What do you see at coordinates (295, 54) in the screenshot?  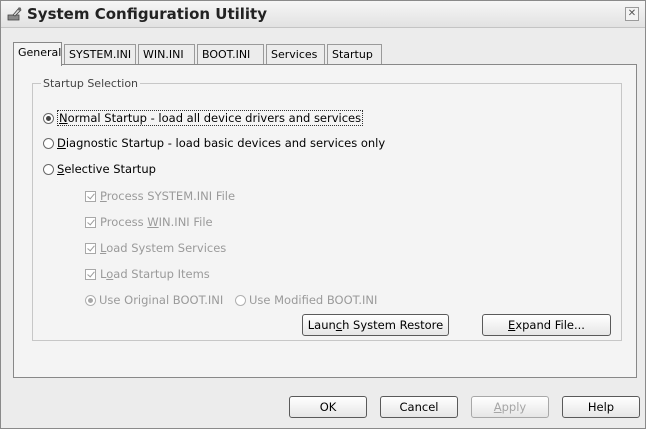 I see `tab-services: Services` at bounding box center [295, 54].